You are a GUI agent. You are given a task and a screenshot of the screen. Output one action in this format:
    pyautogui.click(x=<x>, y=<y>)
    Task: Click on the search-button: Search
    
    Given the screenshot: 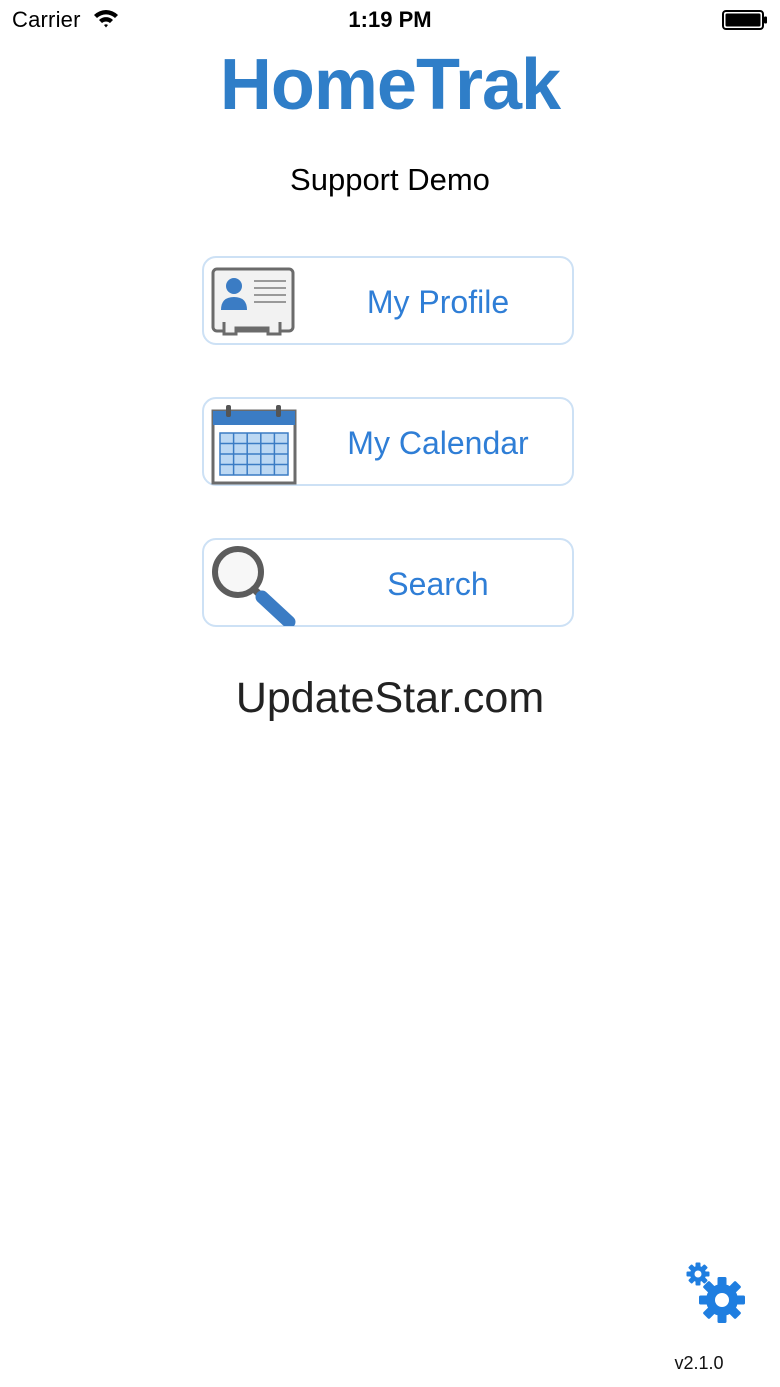 What is the action you would take?
    pyautogui.click(x=388, y=582)
    